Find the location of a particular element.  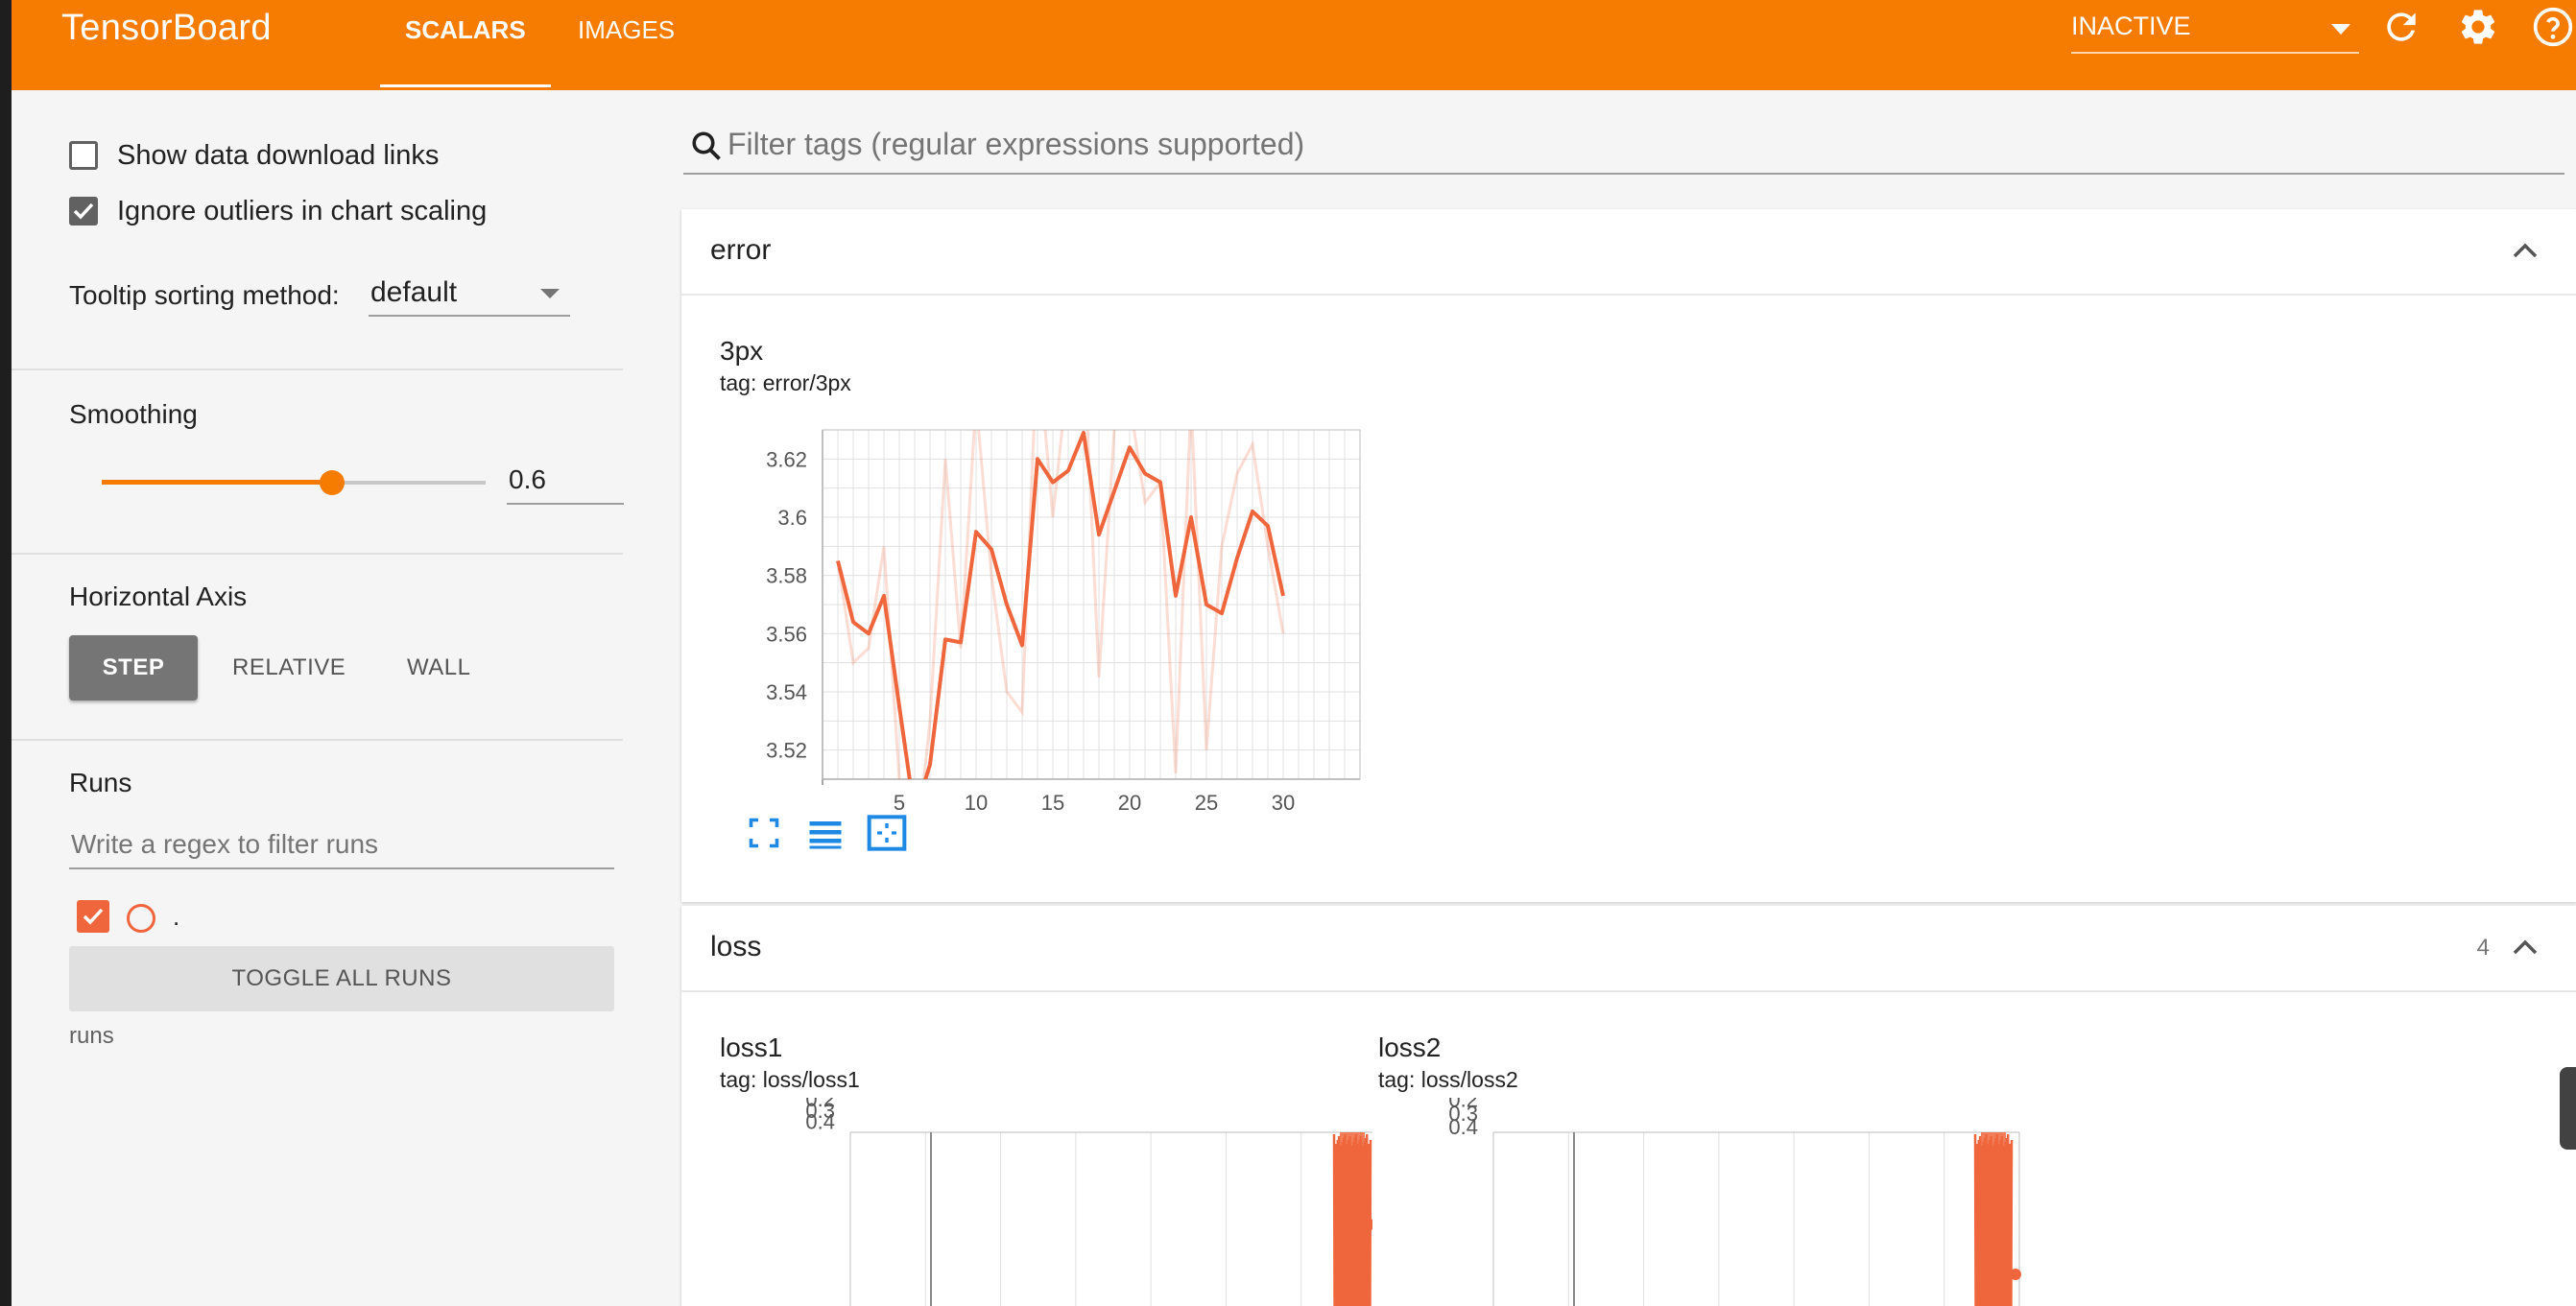

runs-label: Runs is located at coordinates (100, 783).